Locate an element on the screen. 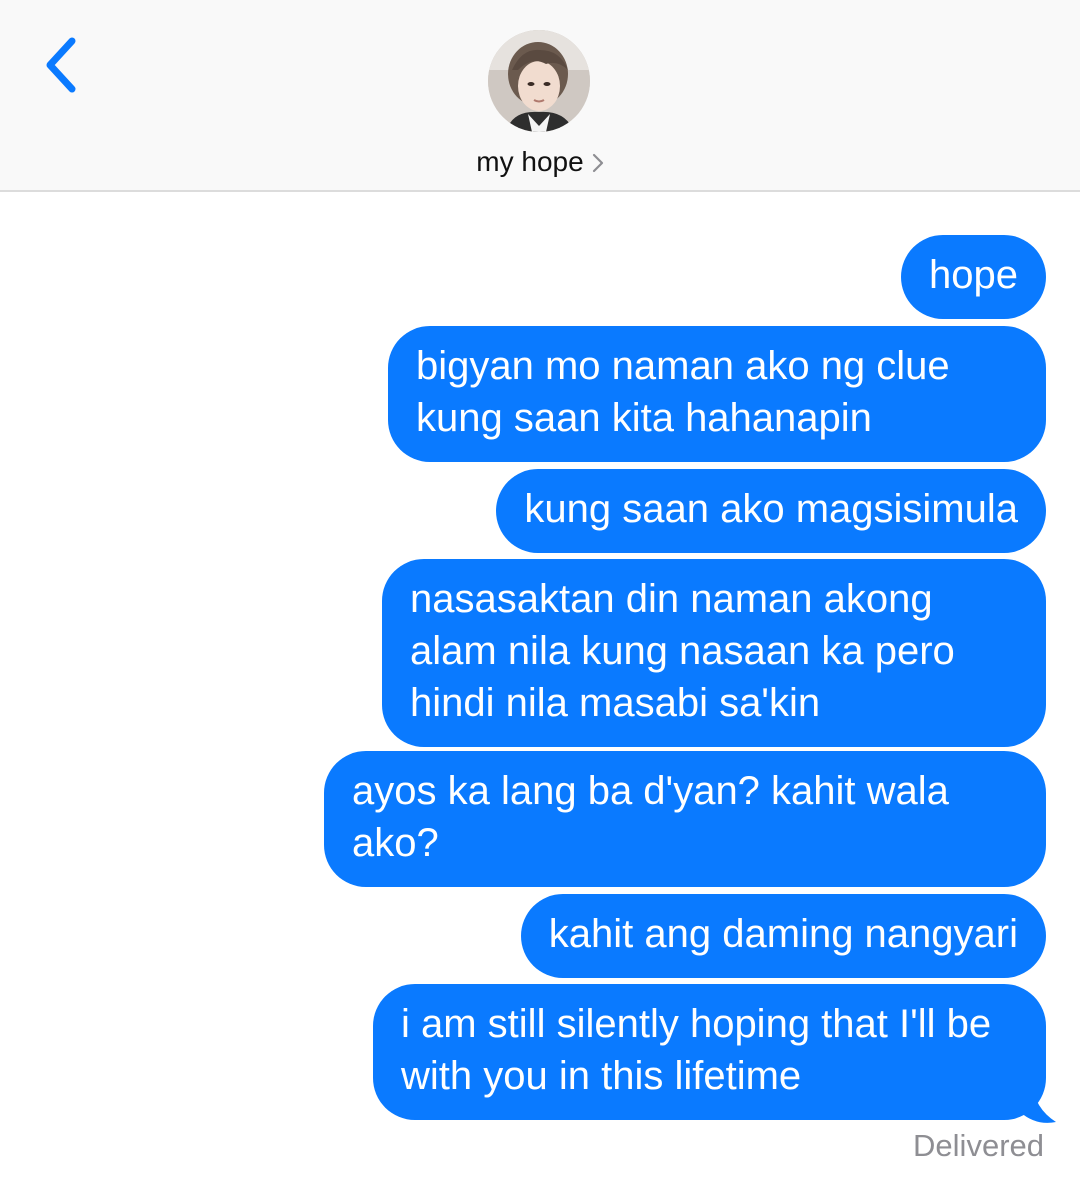 The width and height of the screenshot is (1080, 1192). bubble-tail is located at coordinates (1037, 1102).